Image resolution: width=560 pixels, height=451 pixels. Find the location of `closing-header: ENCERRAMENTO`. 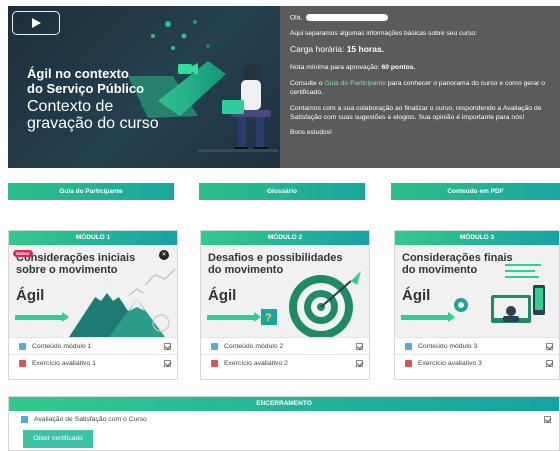

closing-header: ENCERRAMENTO is located at coordinates (284, 404).